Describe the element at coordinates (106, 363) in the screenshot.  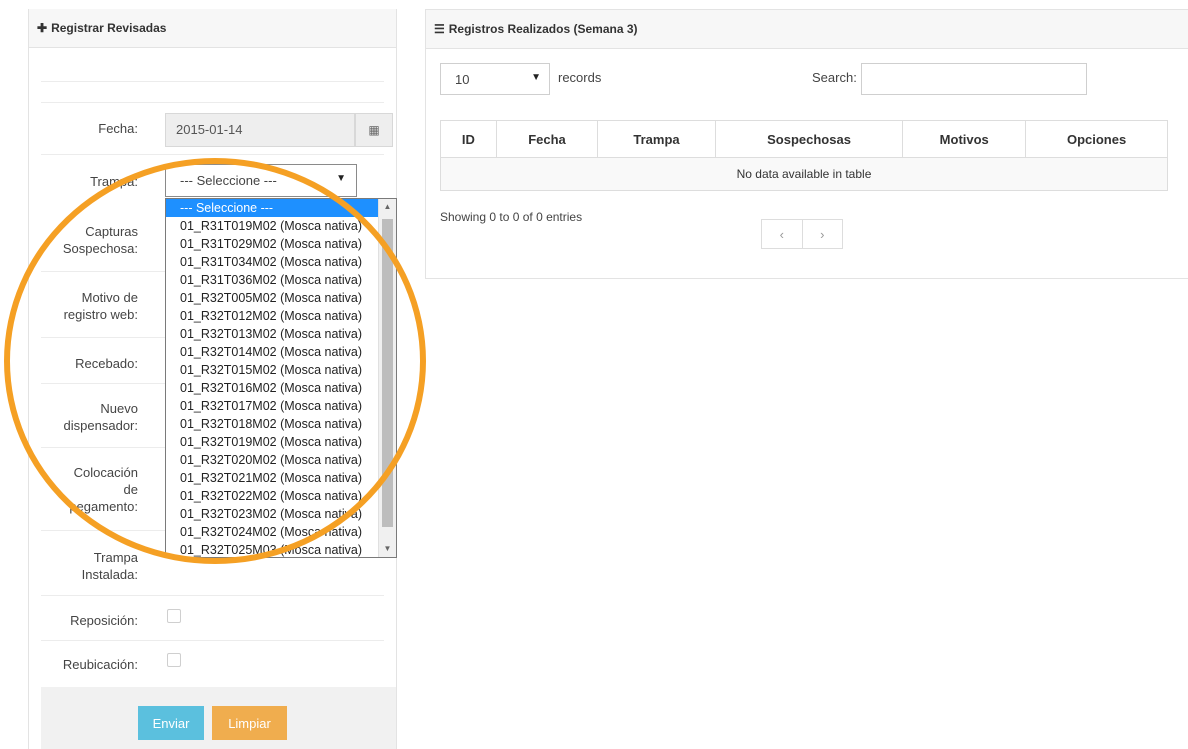
I see `recebado-label: Recebado:` at that location.